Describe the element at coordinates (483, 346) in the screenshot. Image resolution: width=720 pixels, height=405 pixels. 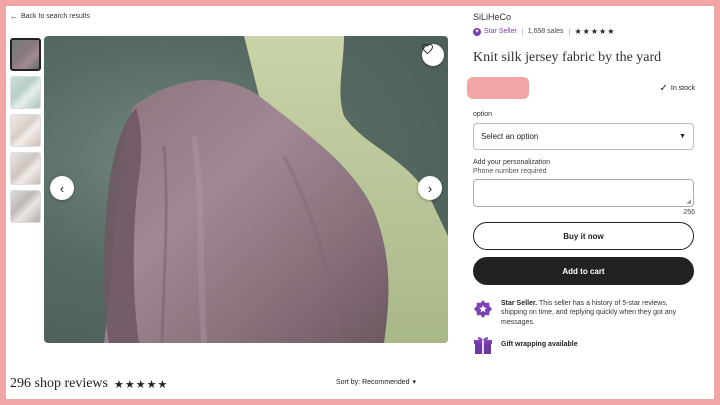
I see `gift-icon` at that location.